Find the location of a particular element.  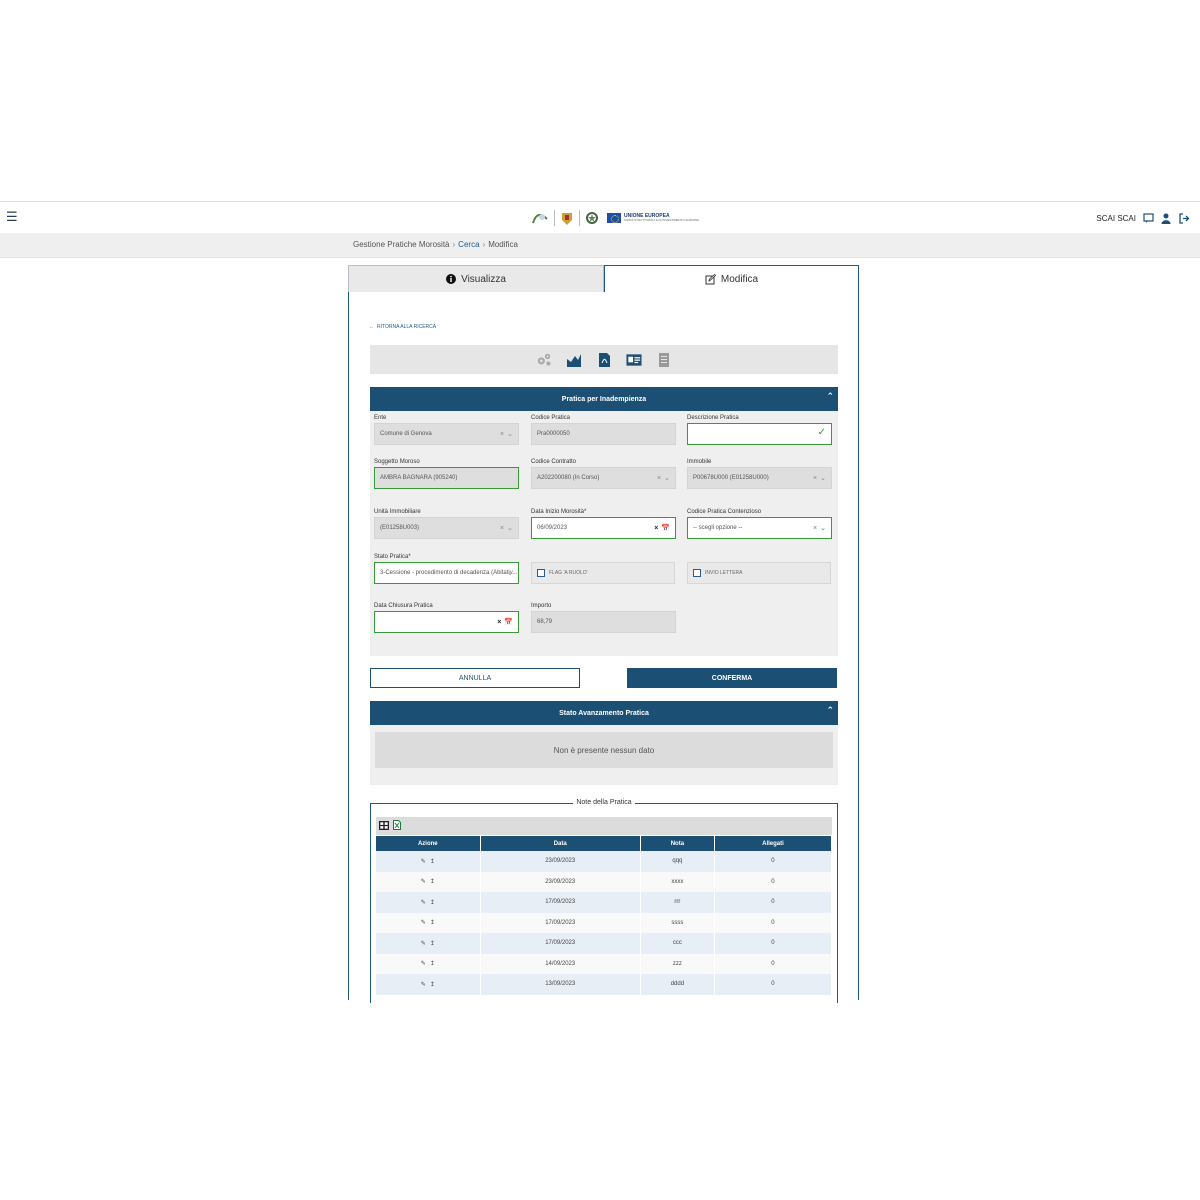

field-data-inizio: Data Inizio Morosità* 06/09/2023 × 📅 is located at coordinates (603, 523).